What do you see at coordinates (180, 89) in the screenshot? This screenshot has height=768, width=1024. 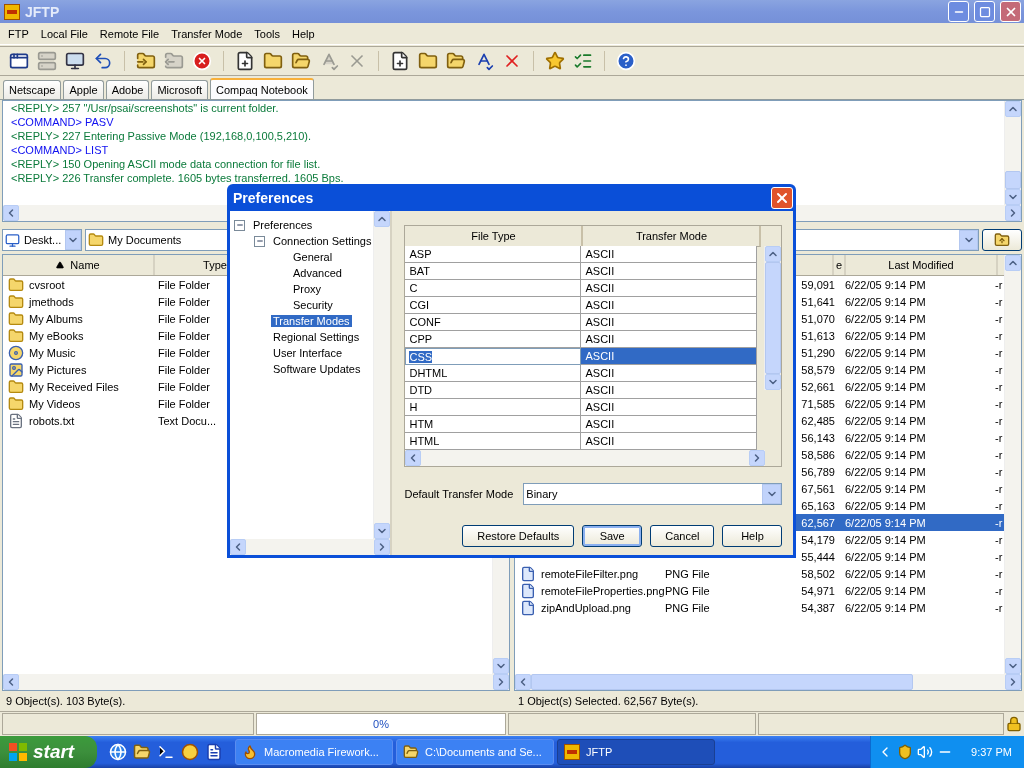 I see `tab: Microsoft` at bounding box center [180, 89].